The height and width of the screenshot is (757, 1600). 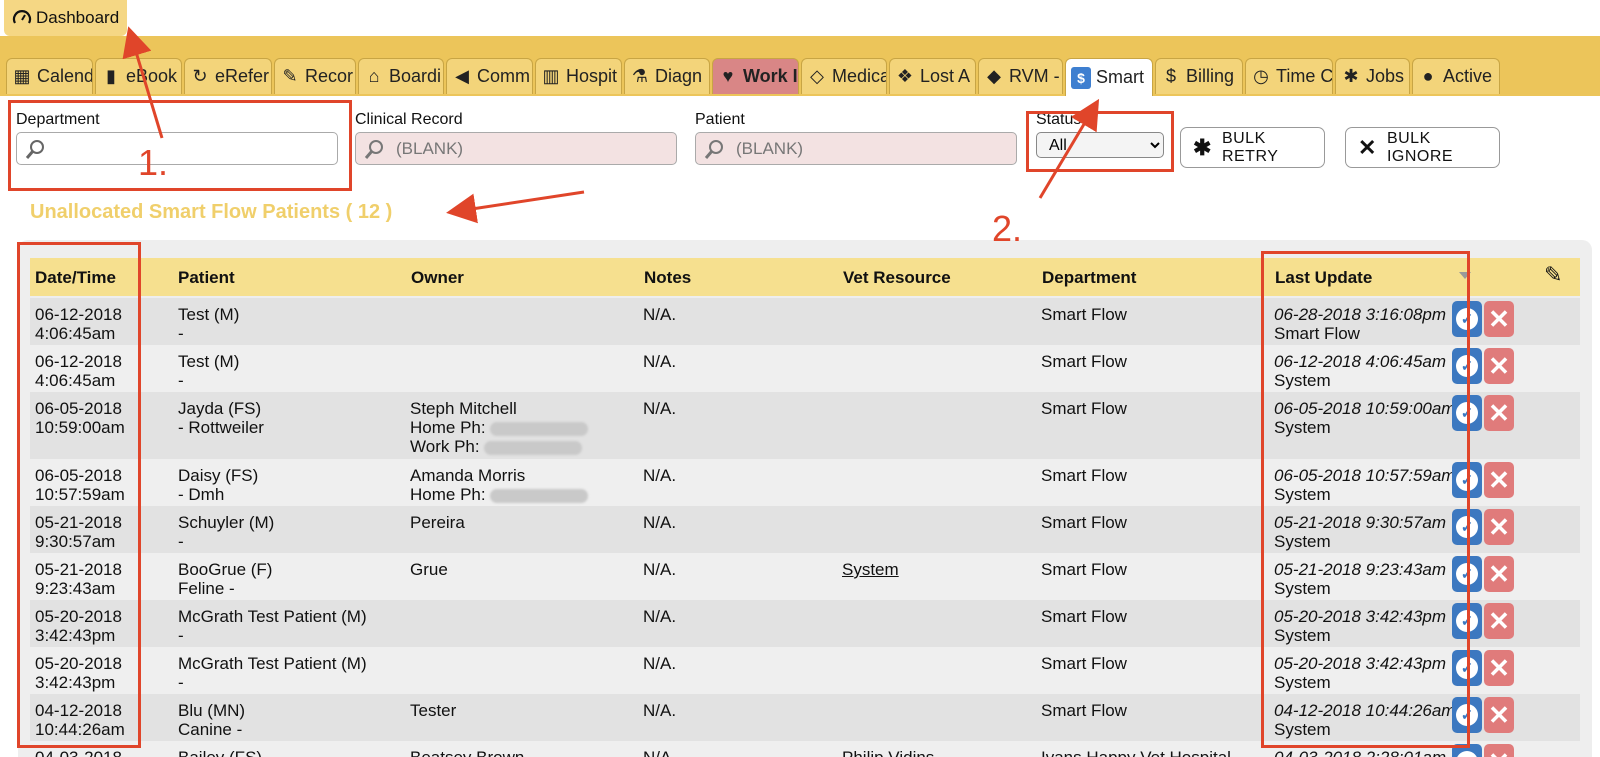 I want to click on arrow-to-smart-tab, so click(x=1069, y=148).